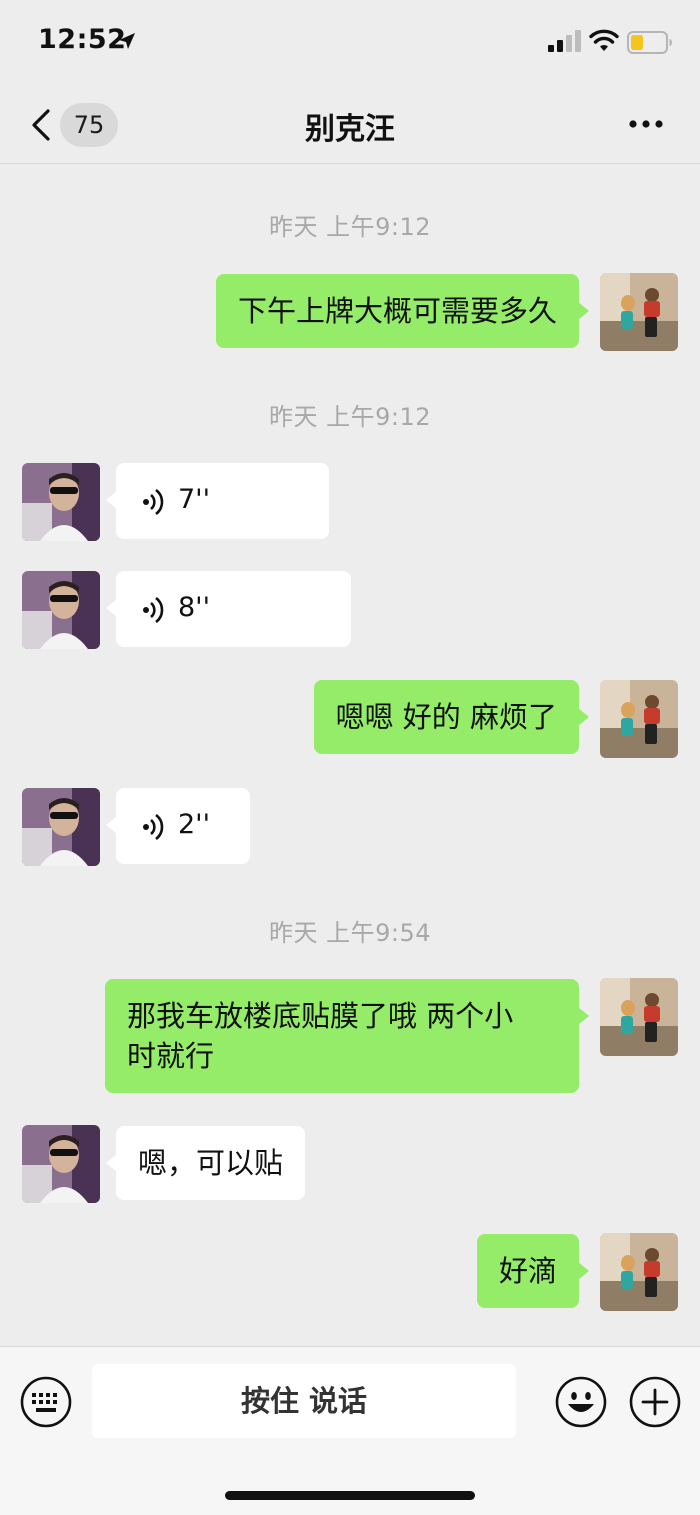 The height and width of the screenshot is (1515, 700). I want to click on home-indicator, so click(350, 1495).